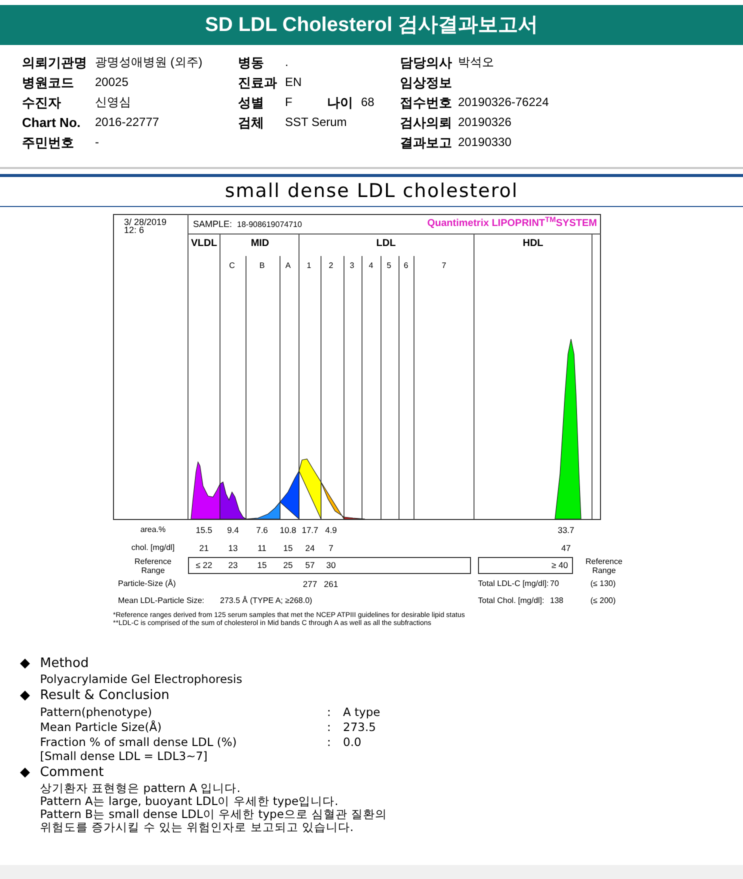 The height and width of the screenshot is (879, 743). I want to click on info-value: 20025, so click(111, 83).